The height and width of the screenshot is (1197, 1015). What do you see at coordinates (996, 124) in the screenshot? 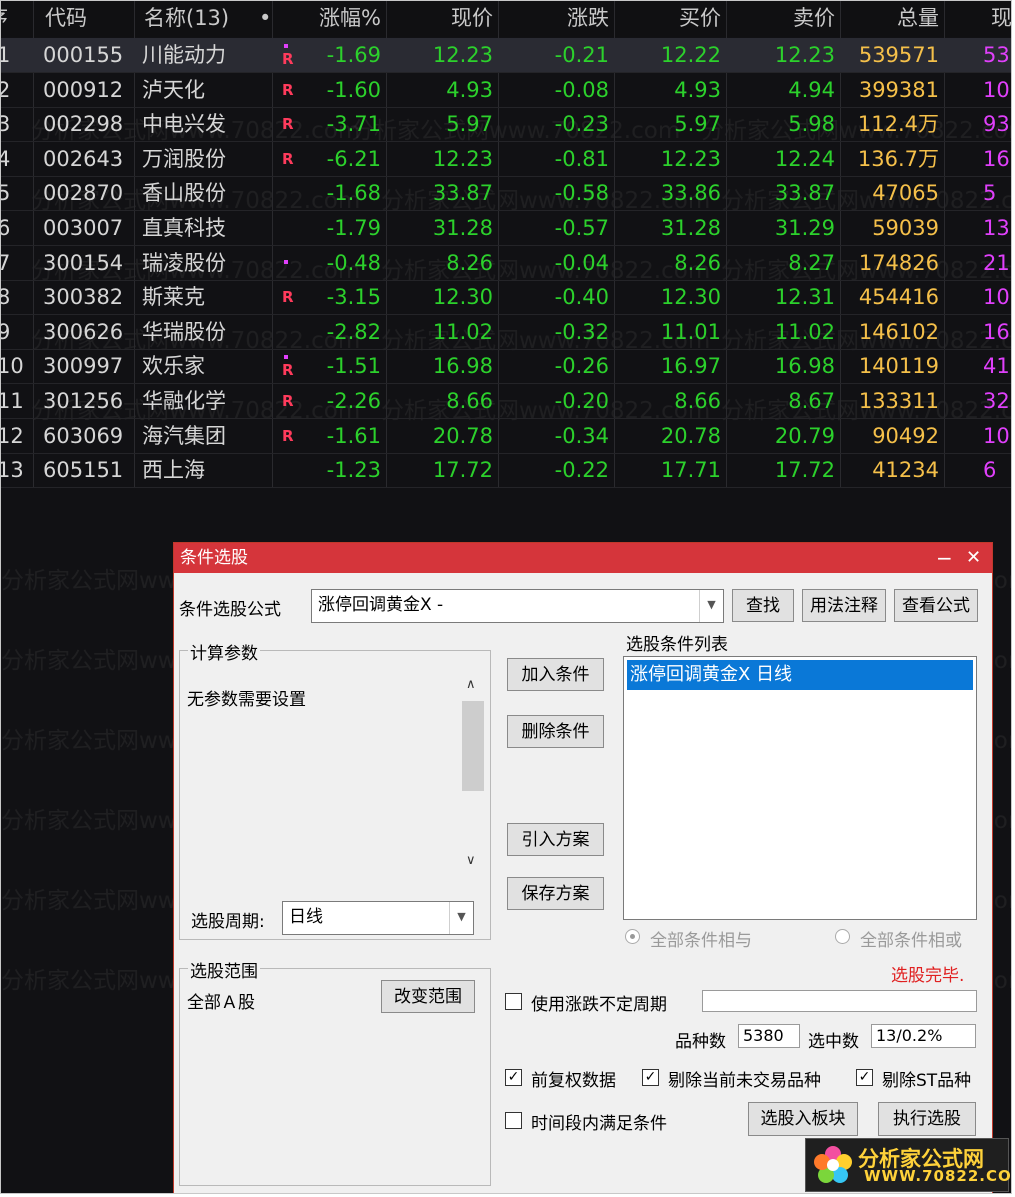
I see `current-volume: 93` at bounding box center [996, 124].